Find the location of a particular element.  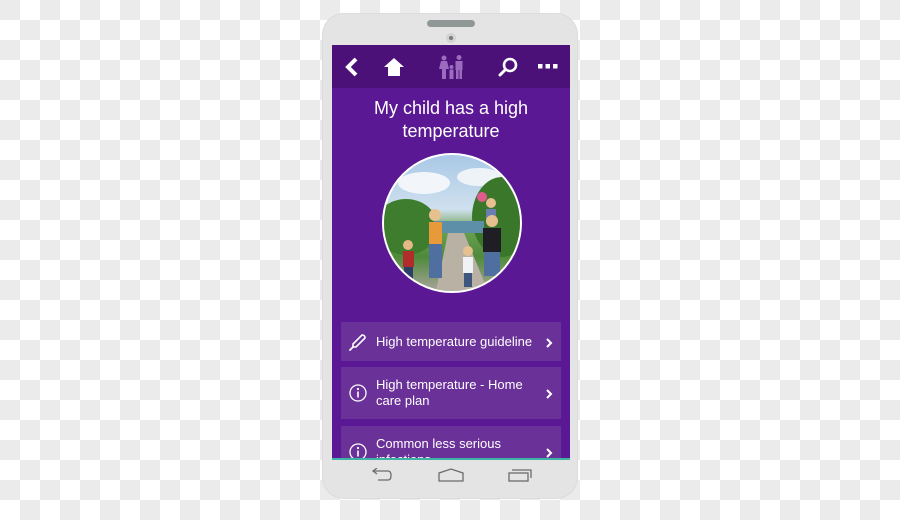

home-icon is located at coordinates (394, 67).